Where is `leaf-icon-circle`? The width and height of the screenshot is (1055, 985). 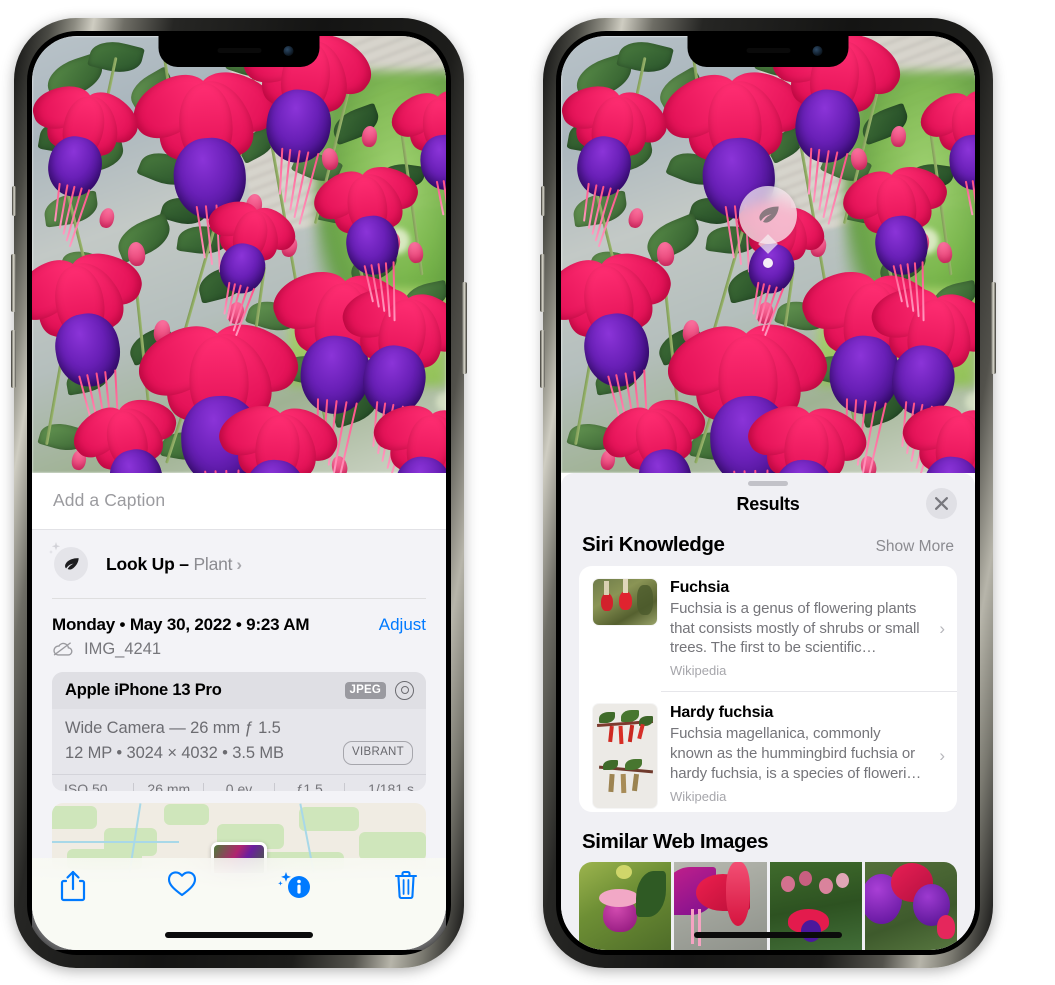
leaf-icon-circle is located at coordinates (71, 564).